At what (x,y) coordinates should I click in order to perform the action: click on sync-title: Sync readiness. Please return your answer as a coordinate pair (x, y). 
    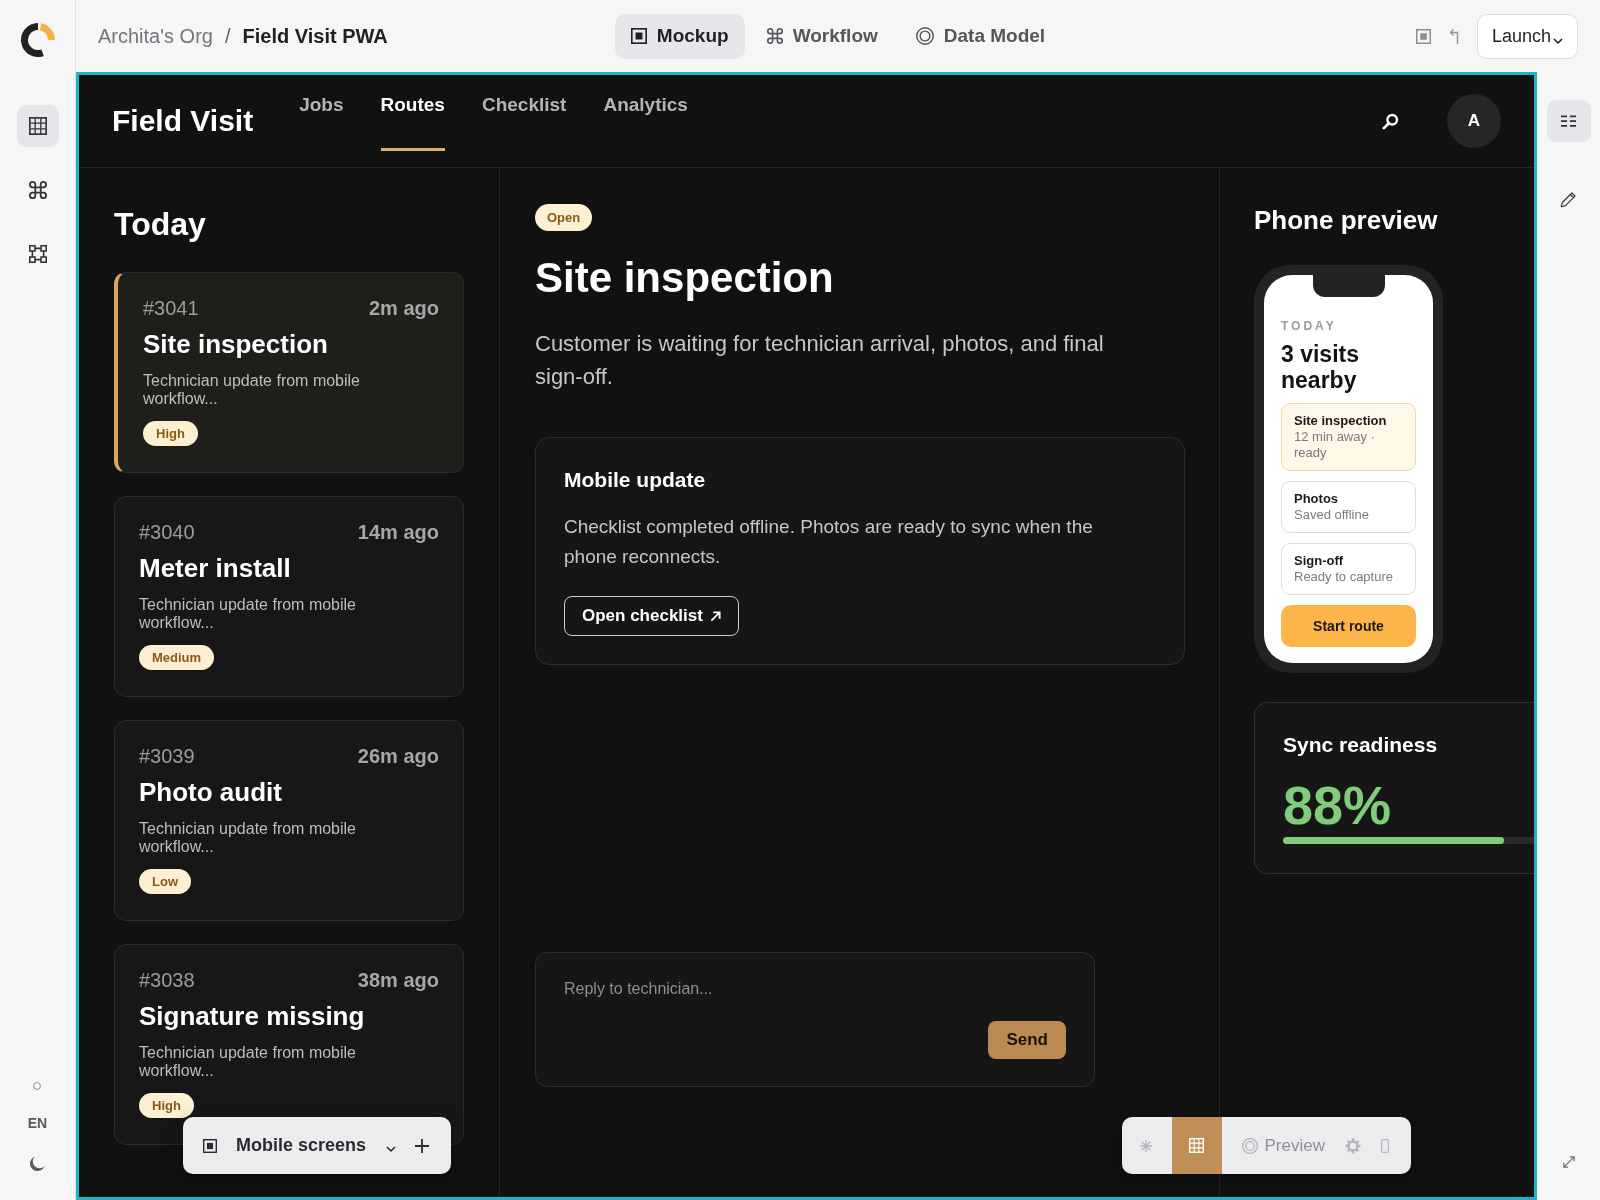
    Looking at the image, I should click on (1360, 745).